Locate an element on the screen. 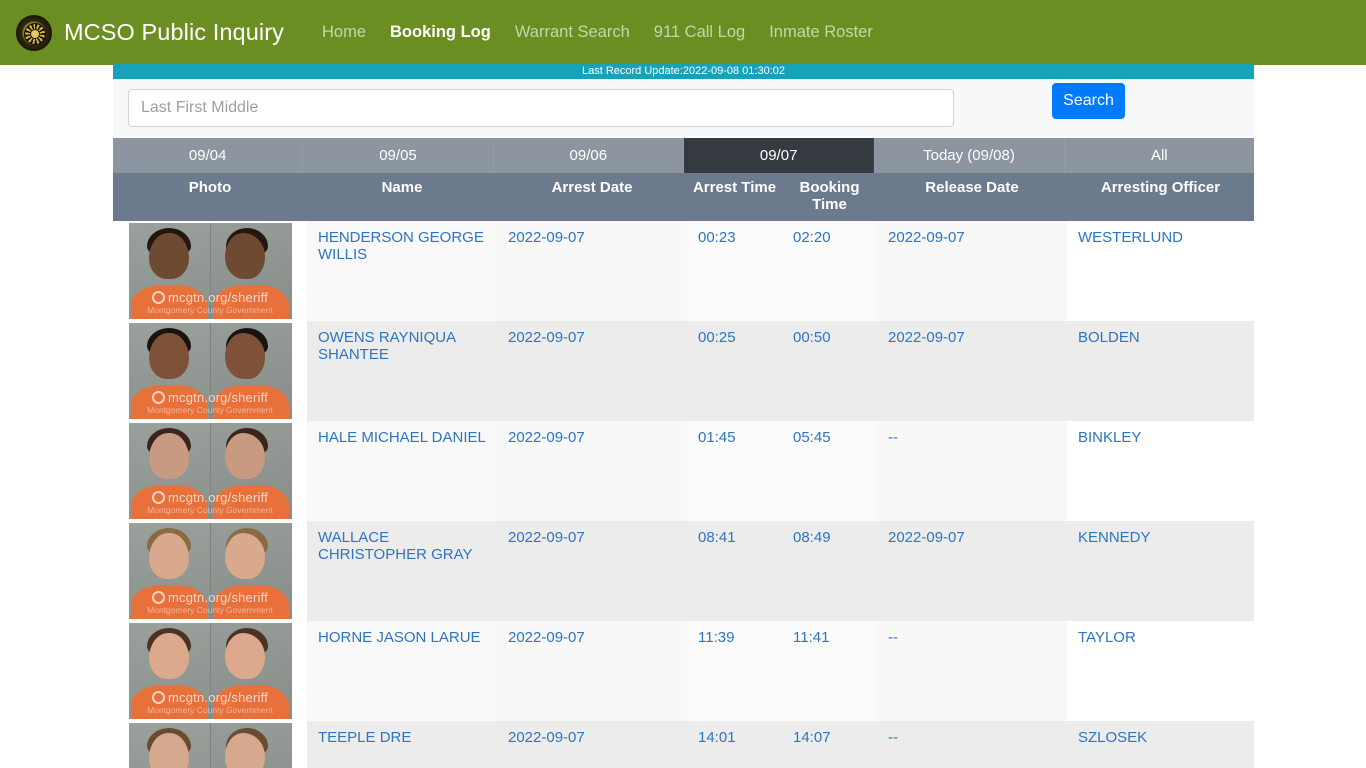 This screenshot has width=1366, height=768. column-header-arrest-date: Arrest Date is located at coordinates (592, 197).